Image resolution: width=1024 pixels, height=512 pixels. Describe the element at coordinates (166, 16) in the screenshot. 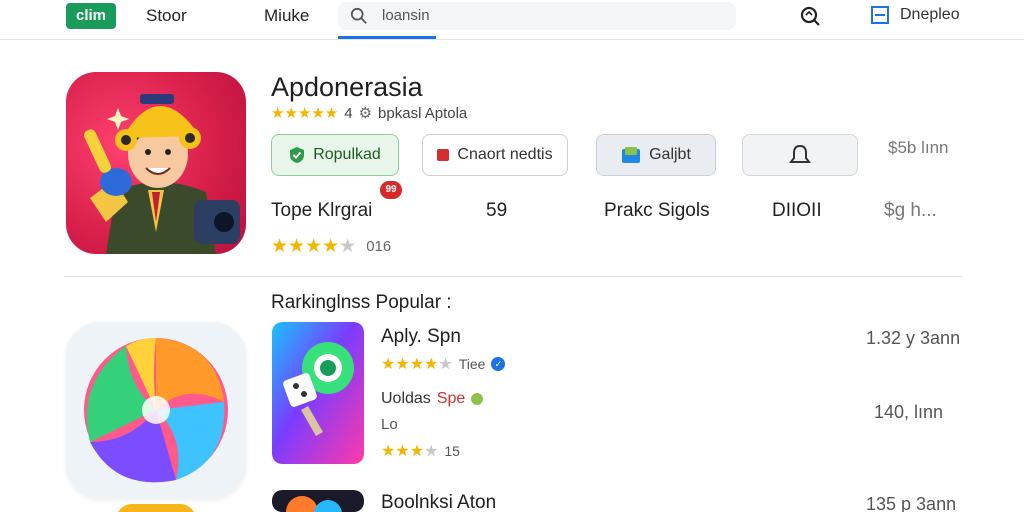

I see `nav-link-store: Stoor` at that location.